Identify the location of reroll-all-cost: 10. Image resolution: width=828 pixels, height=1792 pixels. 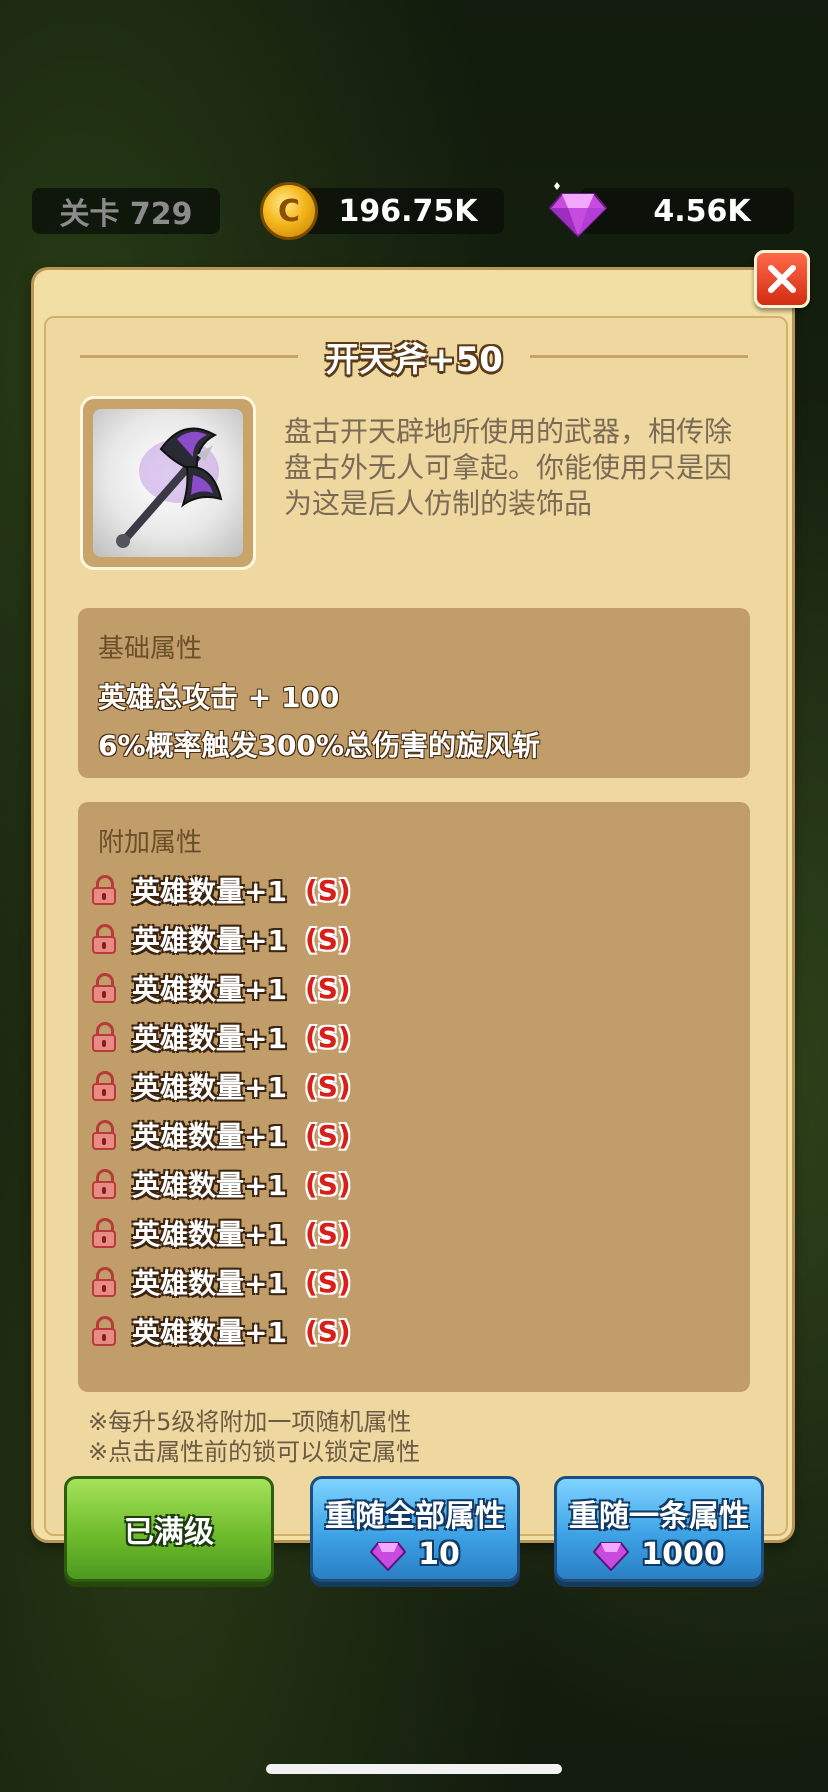
(439, 1554).